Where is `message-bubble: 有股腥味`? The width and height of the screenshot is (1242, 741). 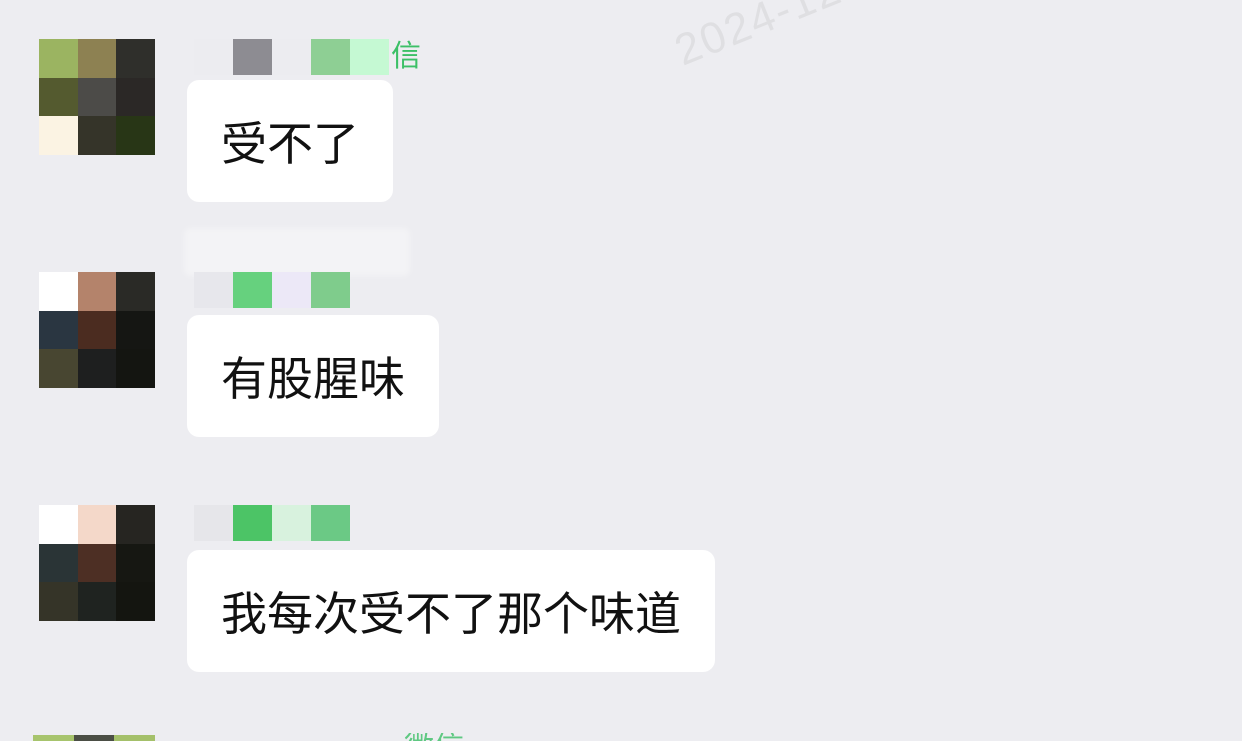
message-bubble: 有股腥味 is located at coordinates (313, 376).